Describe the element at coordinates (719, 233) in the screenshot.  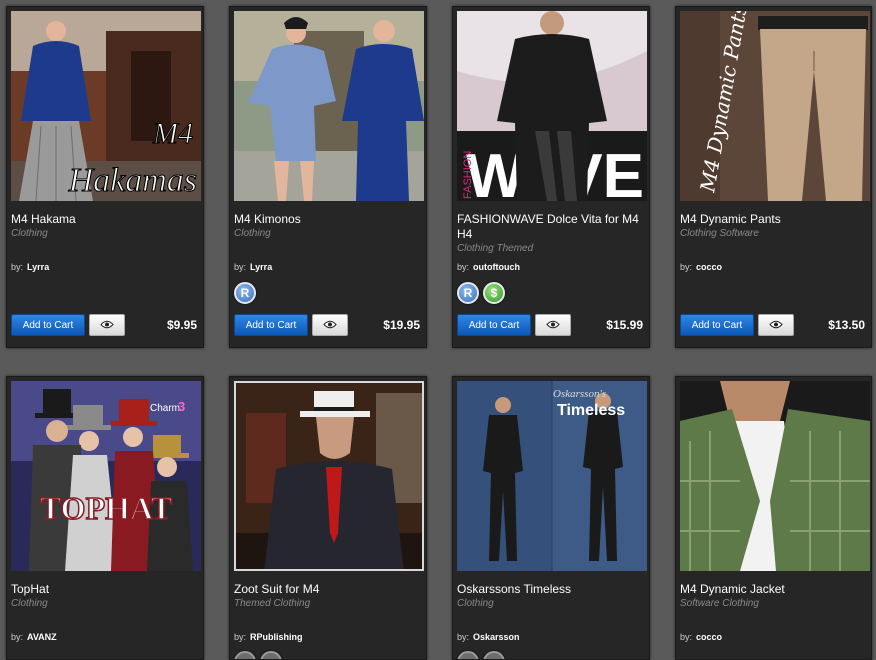
I see `product-category: Clothing Software` at that location.